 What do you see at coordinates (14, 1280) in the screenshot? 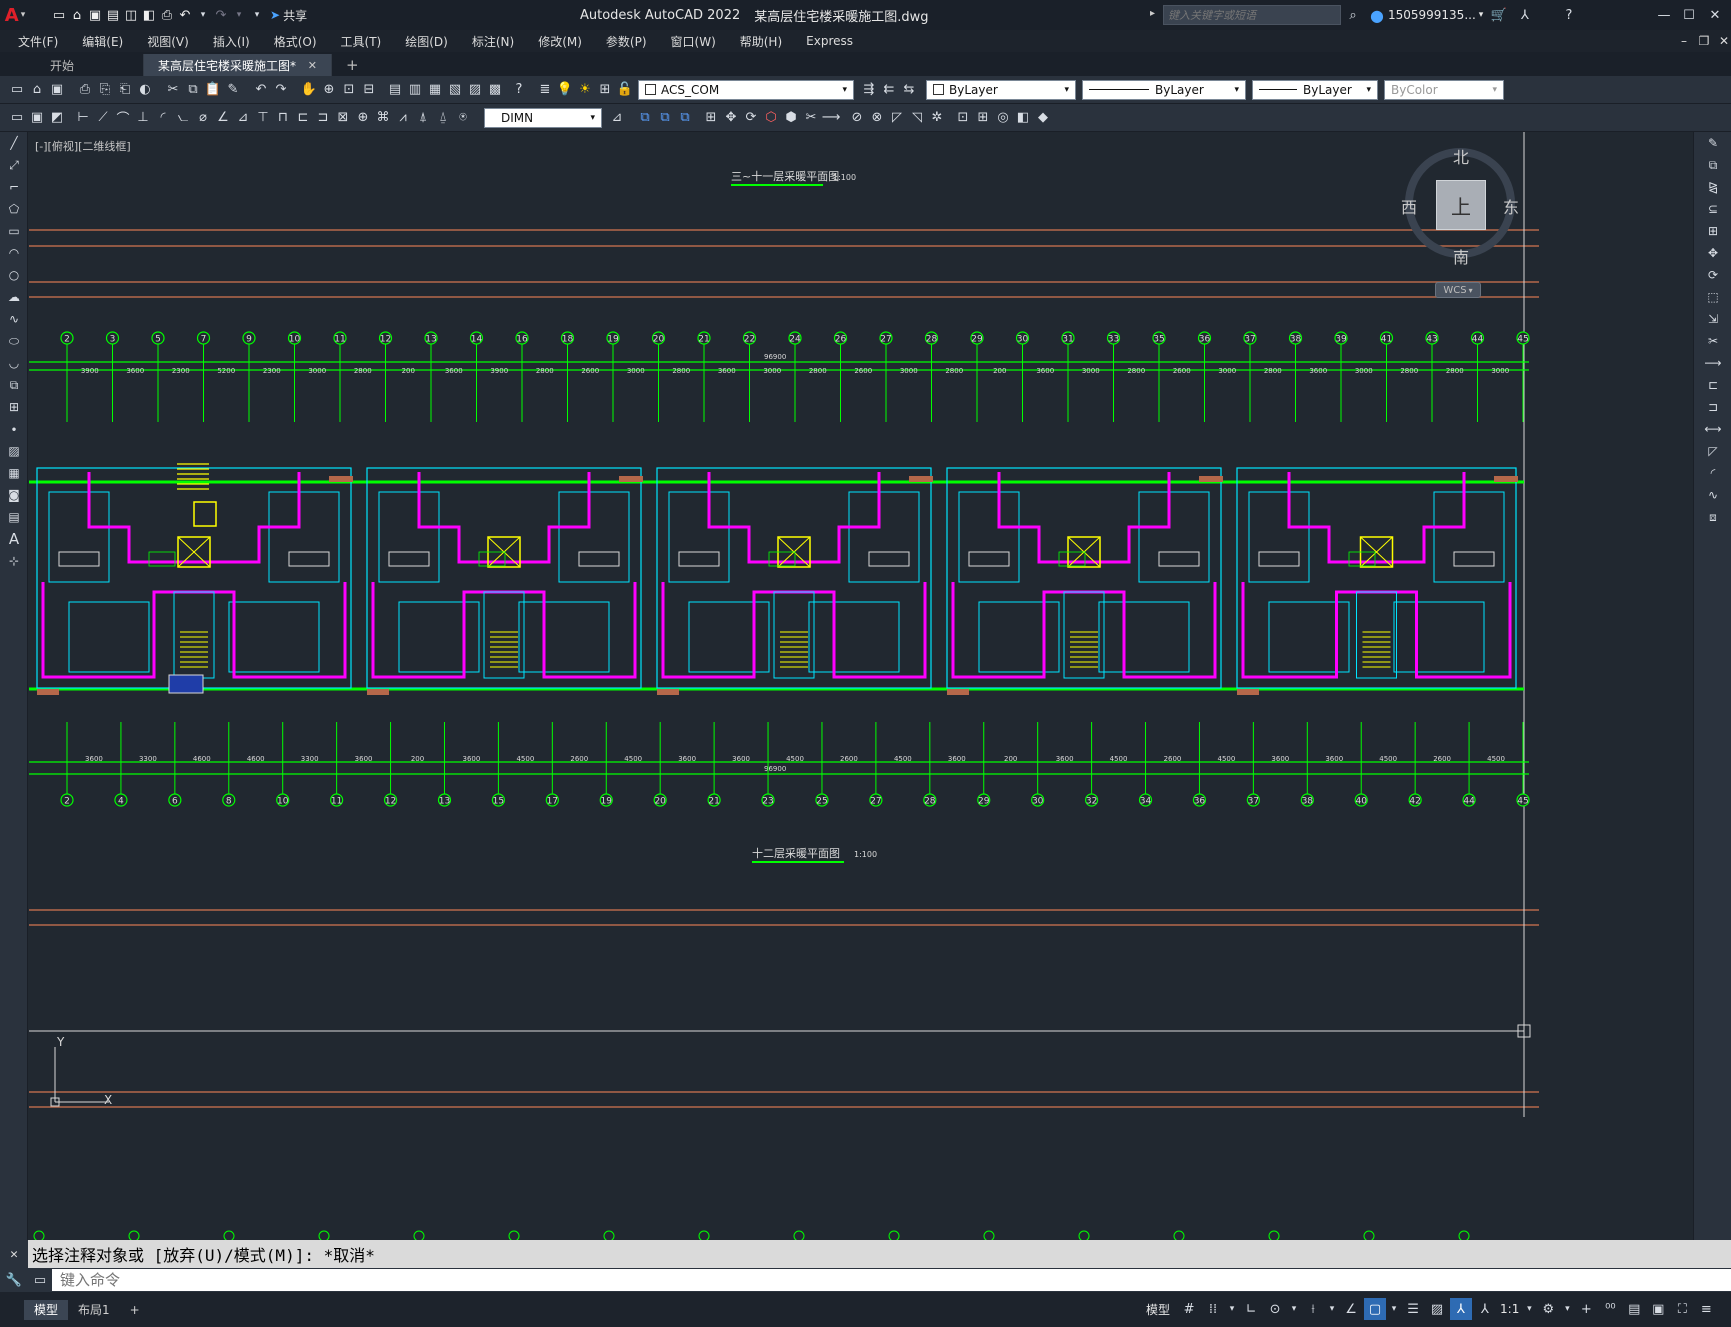
I see `customize-icon: 🔧` at bounding box center [14, 1280].